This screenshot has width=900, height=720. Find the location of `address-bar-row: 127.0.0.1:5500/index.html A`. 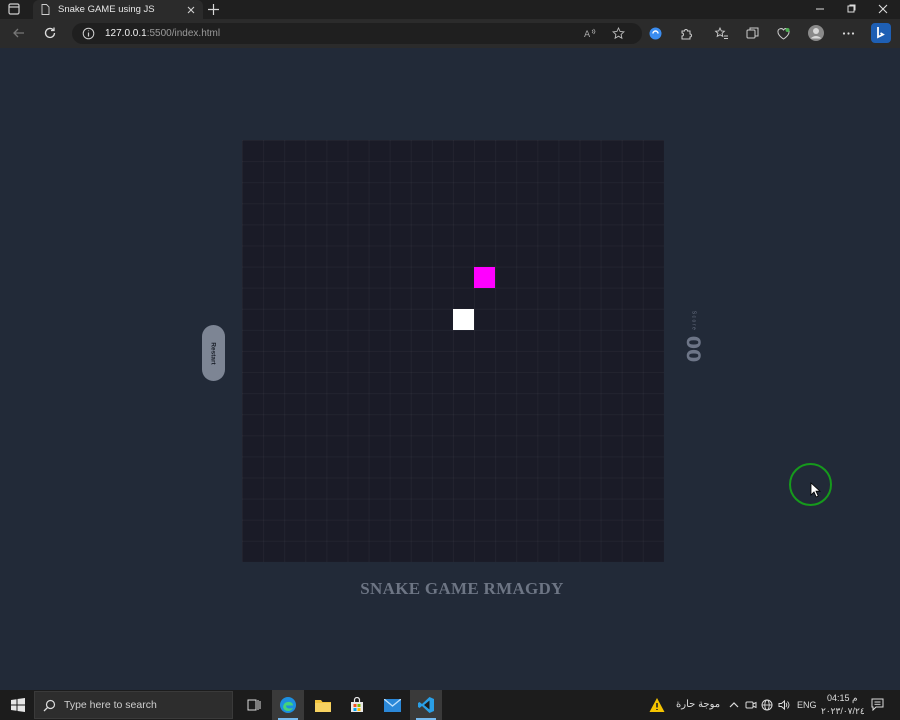

address-bar-row: 127.0.0.1:5500/index.html A is located at coordinates (450, 33).